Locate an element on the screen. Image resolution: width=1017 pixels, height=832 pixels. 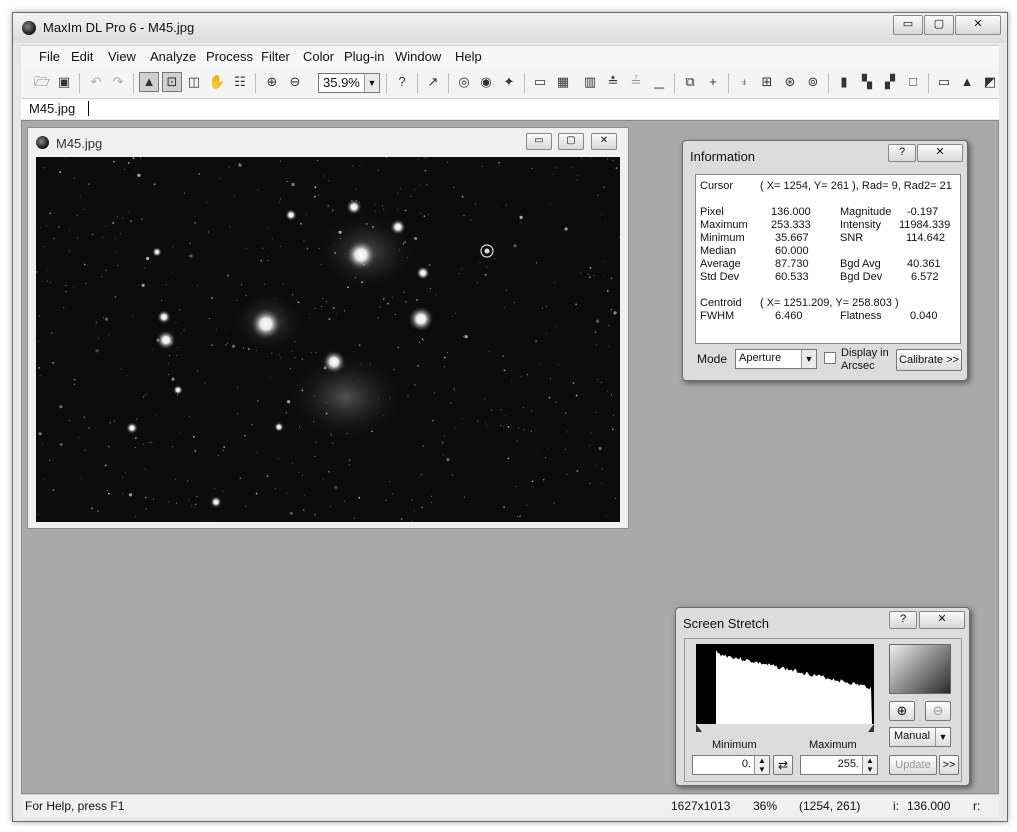
fwhm-value: 6.460 is located at coordinates (789, 316).